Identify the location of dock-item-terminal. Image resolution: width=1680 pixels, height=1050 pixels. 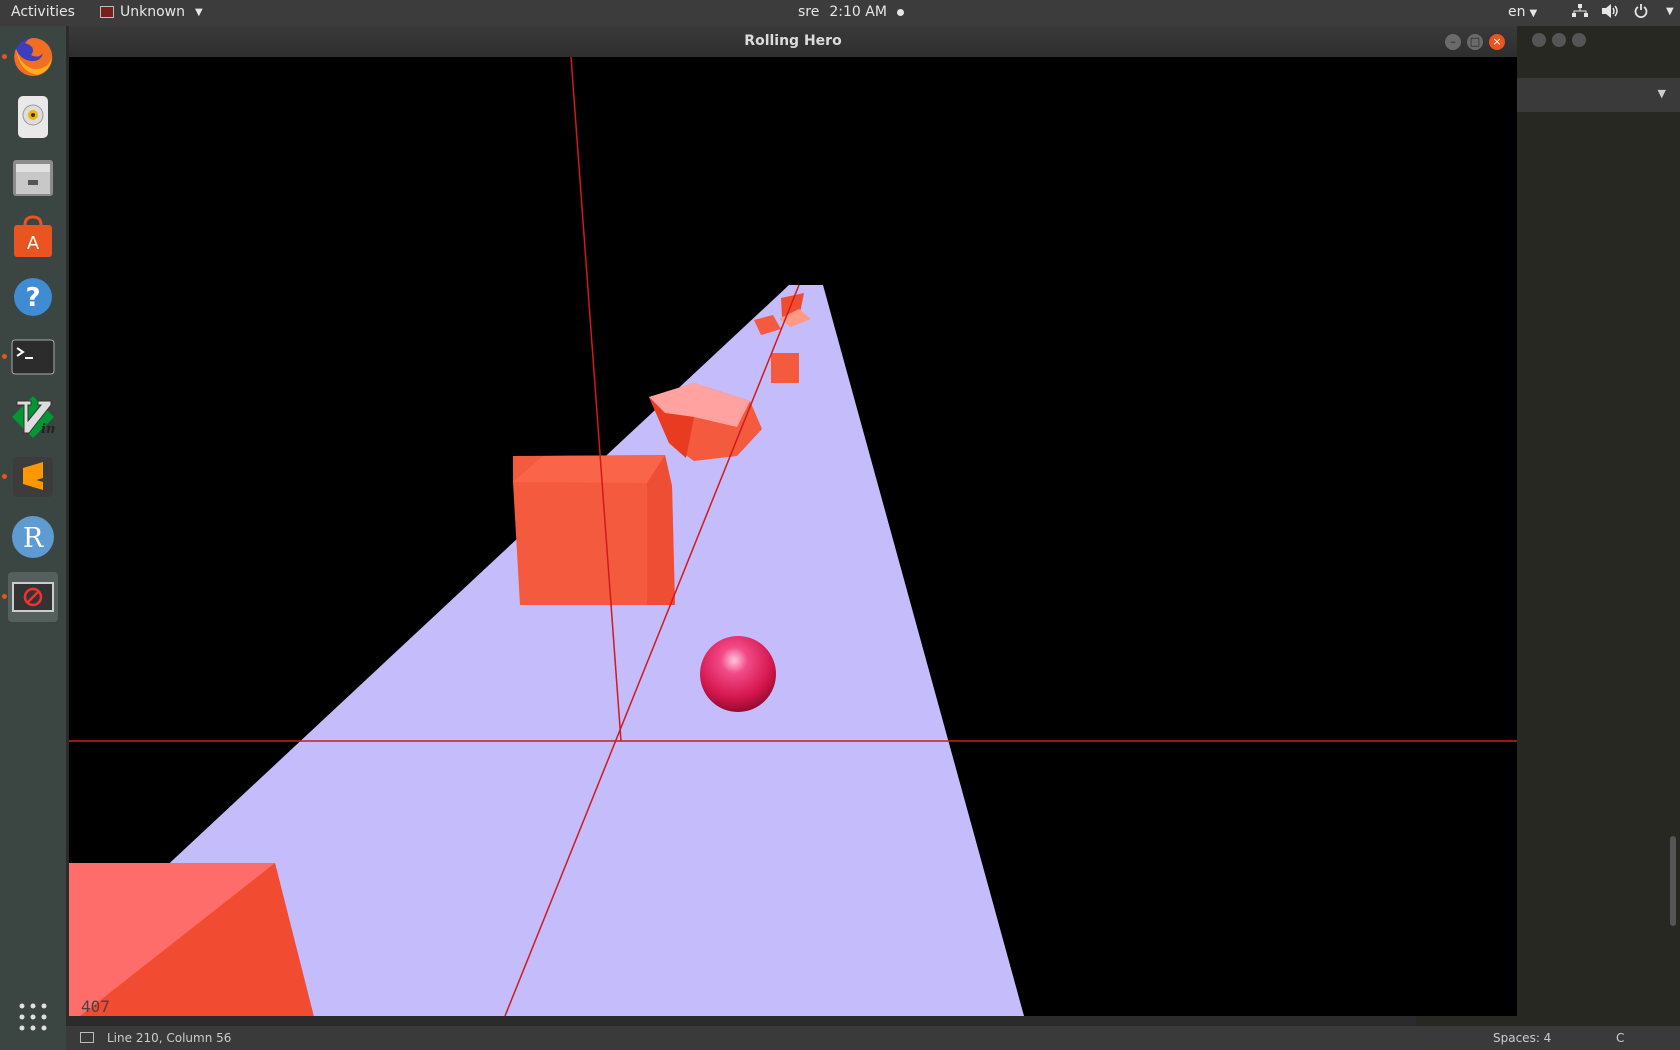
(30, 357).